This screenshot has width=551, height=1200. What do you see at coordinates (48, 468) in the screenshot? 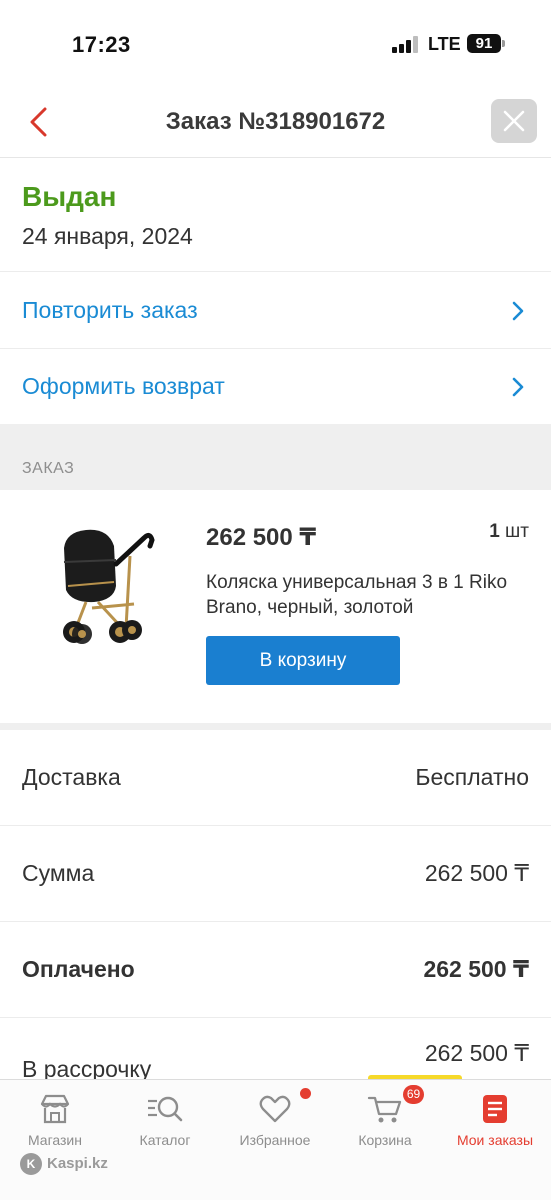
I see `section-label: ЗАКАЗ` at bounding box center [48, 468].